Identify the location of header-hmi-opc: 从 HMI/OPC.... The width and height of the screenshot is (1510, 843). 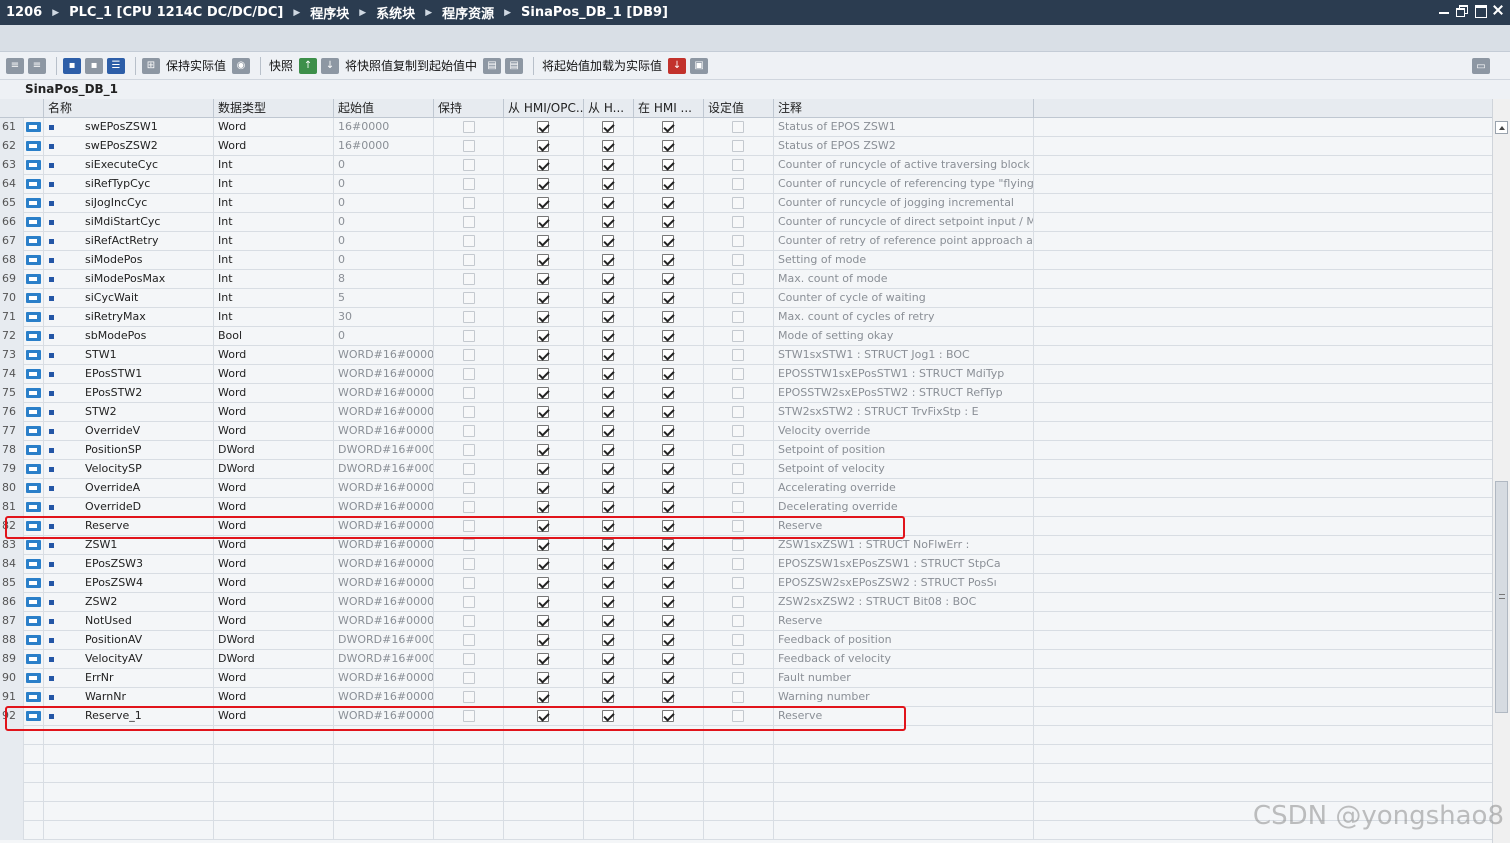
(544, 108).